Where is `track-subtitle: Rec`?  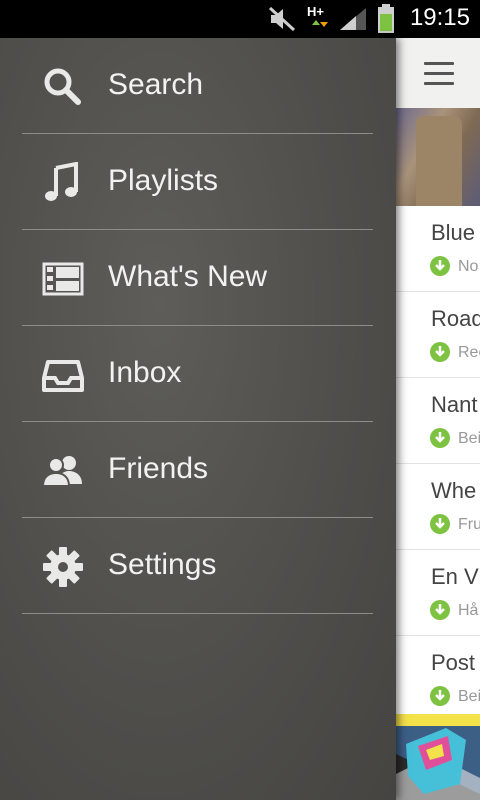
track-subtitle: Rec is located at coordinates (469, 352).